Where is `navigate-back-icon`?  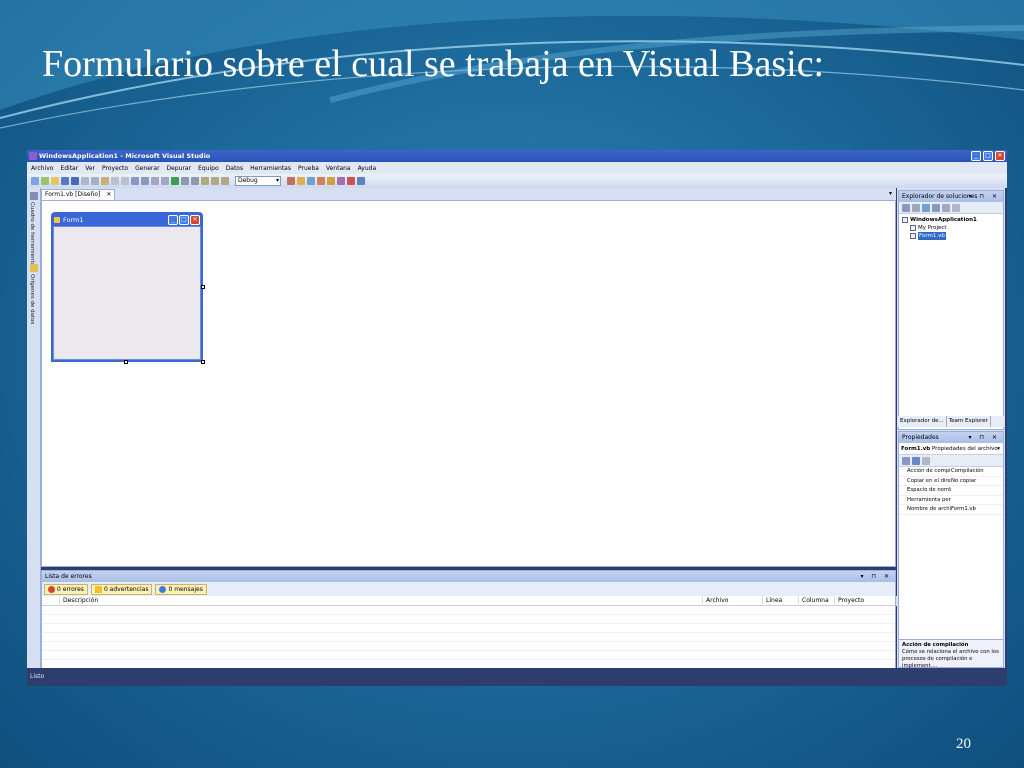 navigate-back-icon is located at coordinates (155, 181).